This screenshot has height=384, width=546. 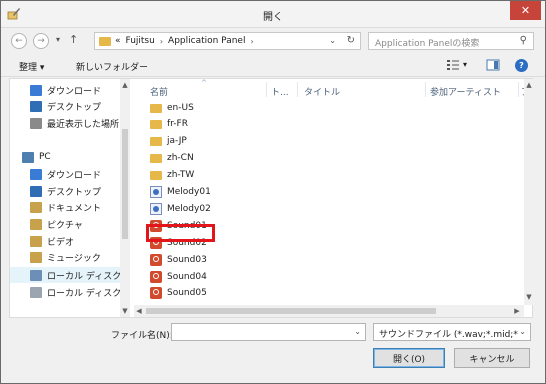 I want to click on nav-item: ローカル ディスク (D, so click(x=65, y=292).